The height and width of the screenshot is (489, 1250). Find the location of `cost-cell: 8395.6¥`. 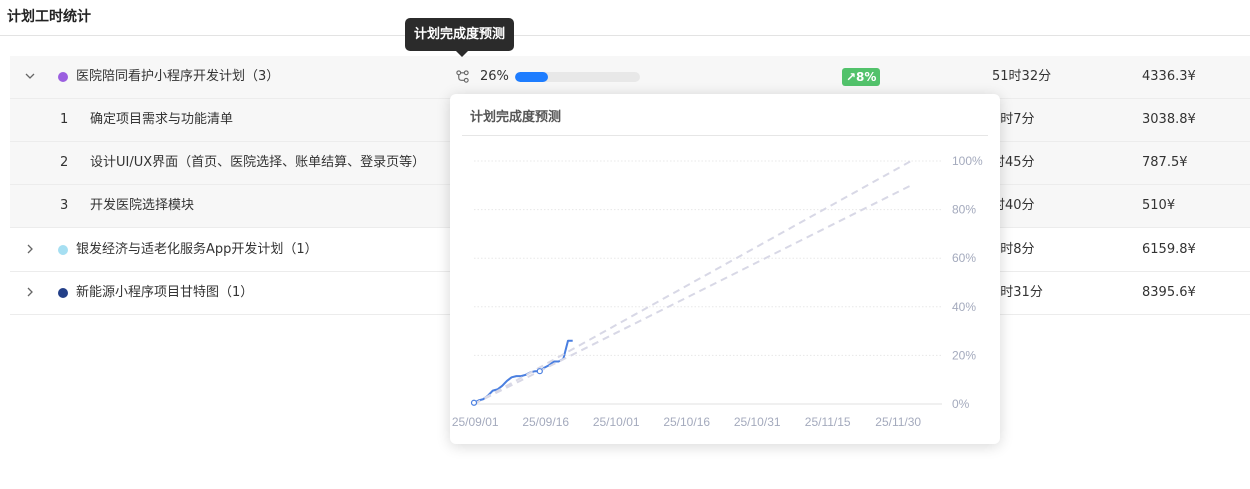

cost-cell: 8395.6¥ is located at coordinates (1169, 292).